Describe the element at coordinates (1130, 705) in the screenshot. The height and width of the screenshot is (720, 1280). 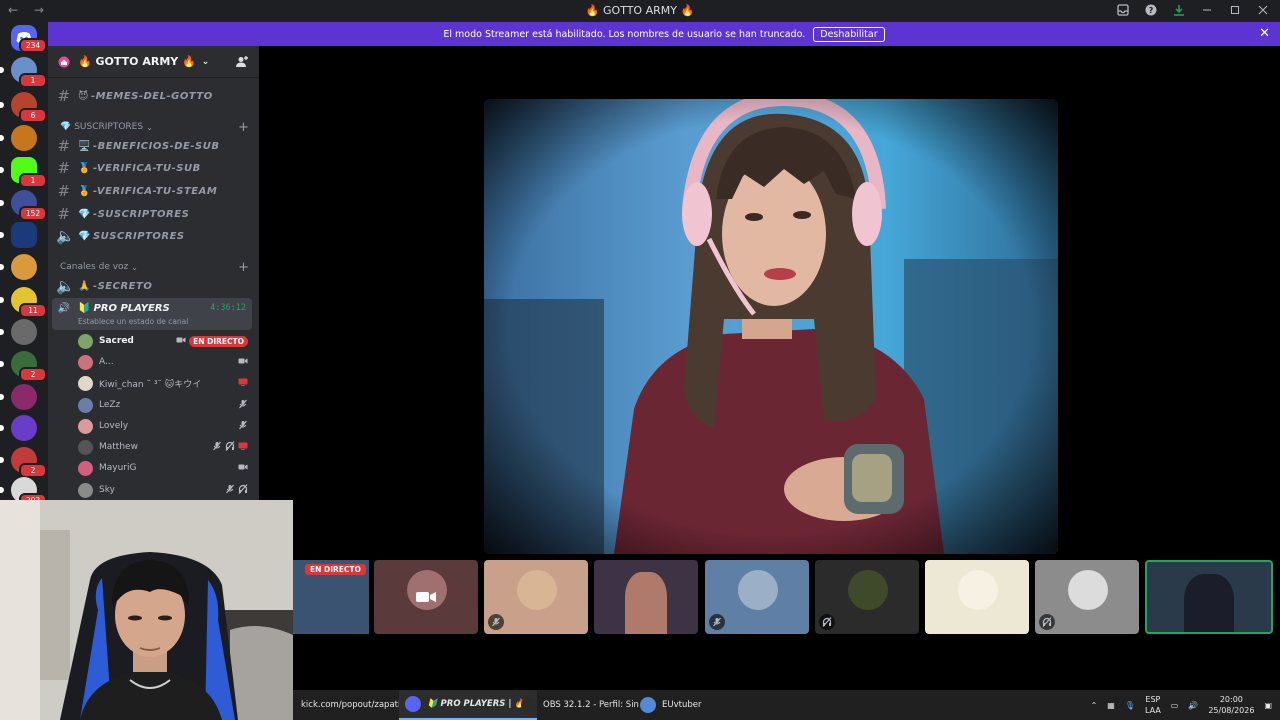
I see `microphone-icon: 🎙` at that location.